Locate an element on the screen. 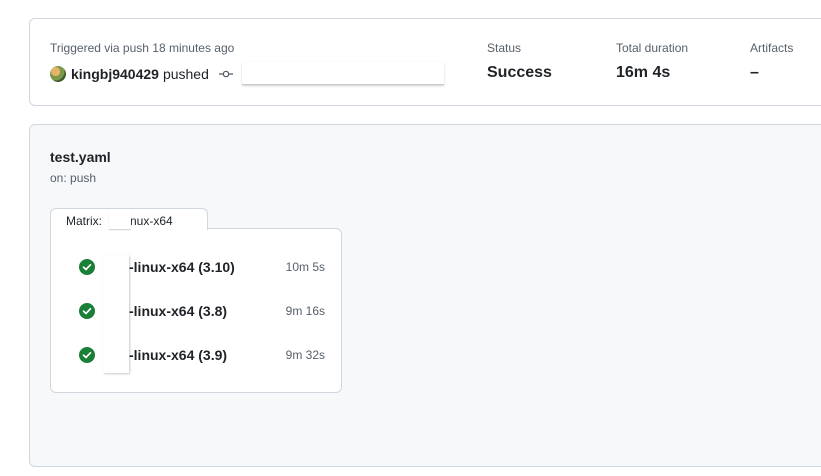  duration-value: 16m 4s is located at coordinates (643, 72).